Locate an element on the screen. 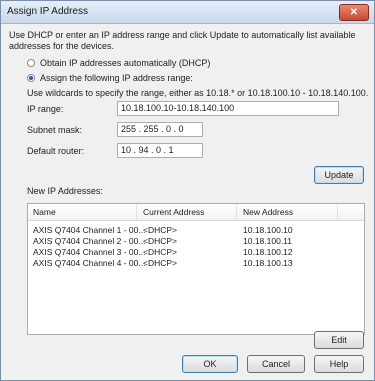 This screenshot has height=381, width=375. cell-new-address: 10.18.100.11 is located at coordinates (267, 241).